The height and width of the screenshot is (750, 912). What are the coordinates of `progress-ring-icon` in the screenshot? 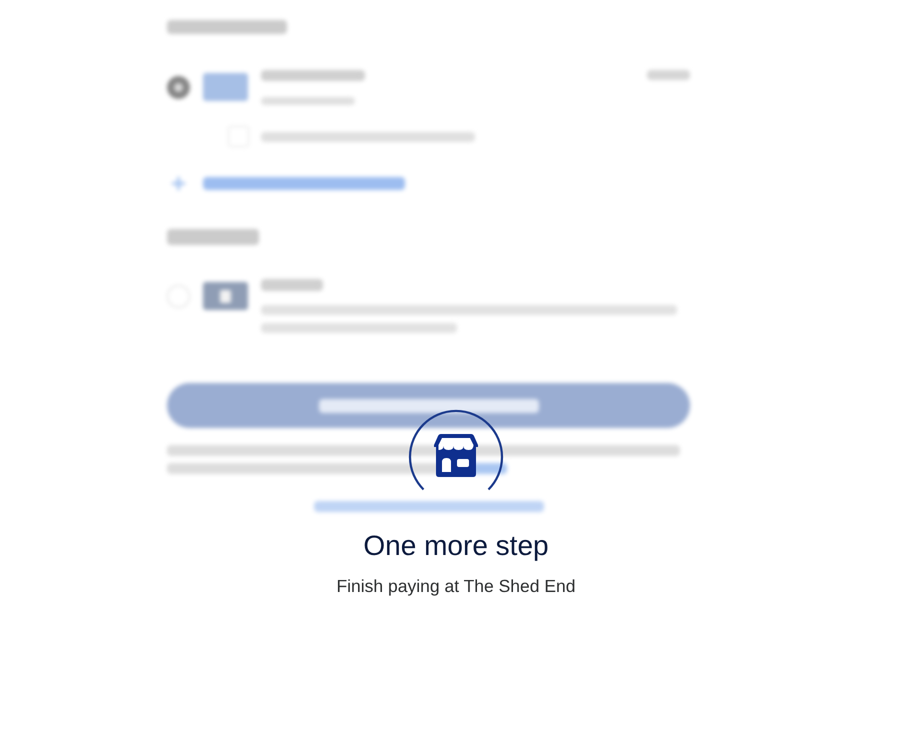 It's located at (456, 450).